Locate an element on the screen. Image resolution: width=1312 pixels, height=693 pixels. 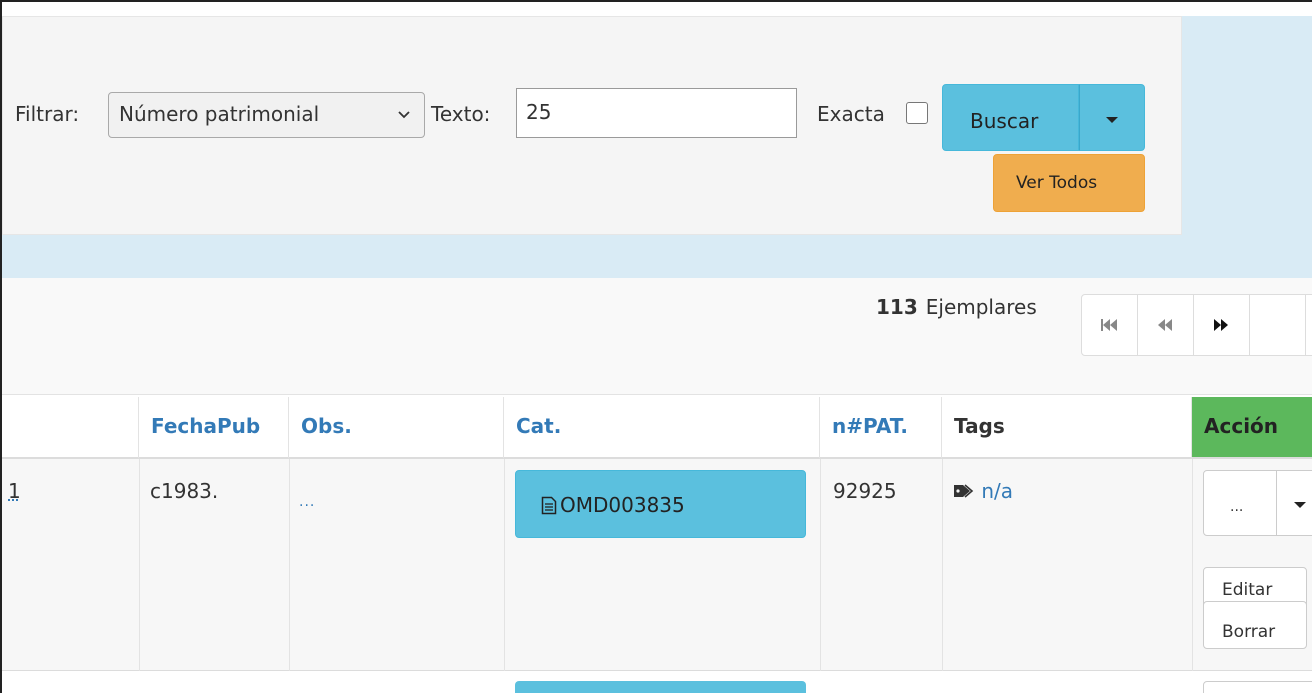
fechapub-value: c1983. is located at coordinates (184, 491).